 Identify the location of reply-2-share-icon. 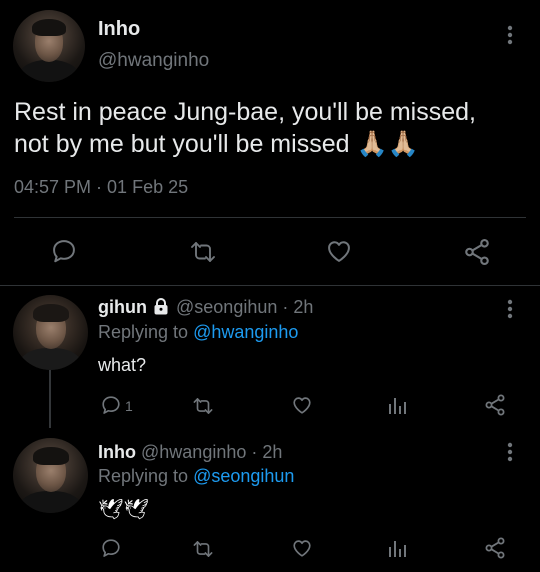
(495, 548).